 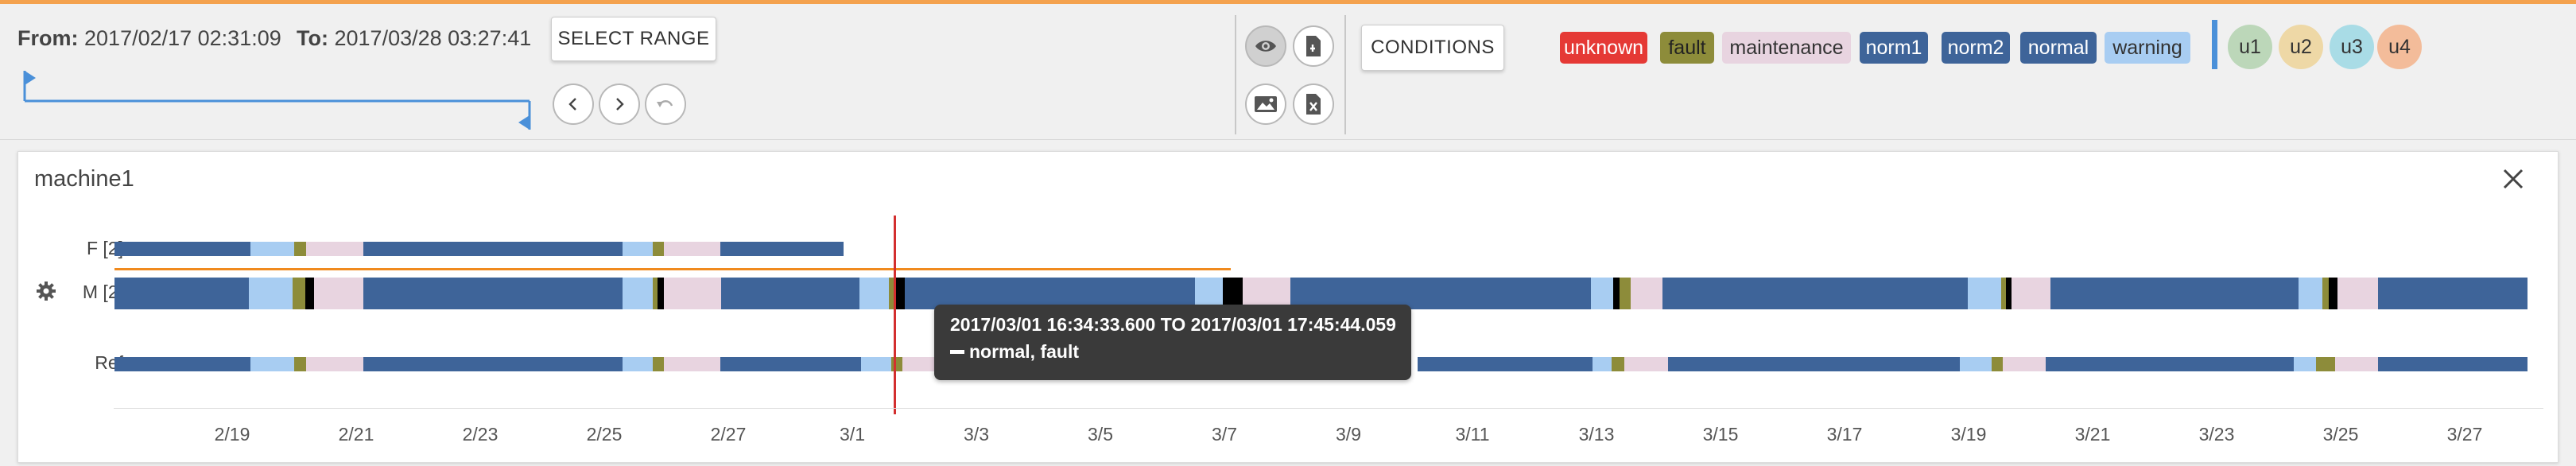 I want to click on select-range-button: SELECT RANGE, so click(x=633, y=39).